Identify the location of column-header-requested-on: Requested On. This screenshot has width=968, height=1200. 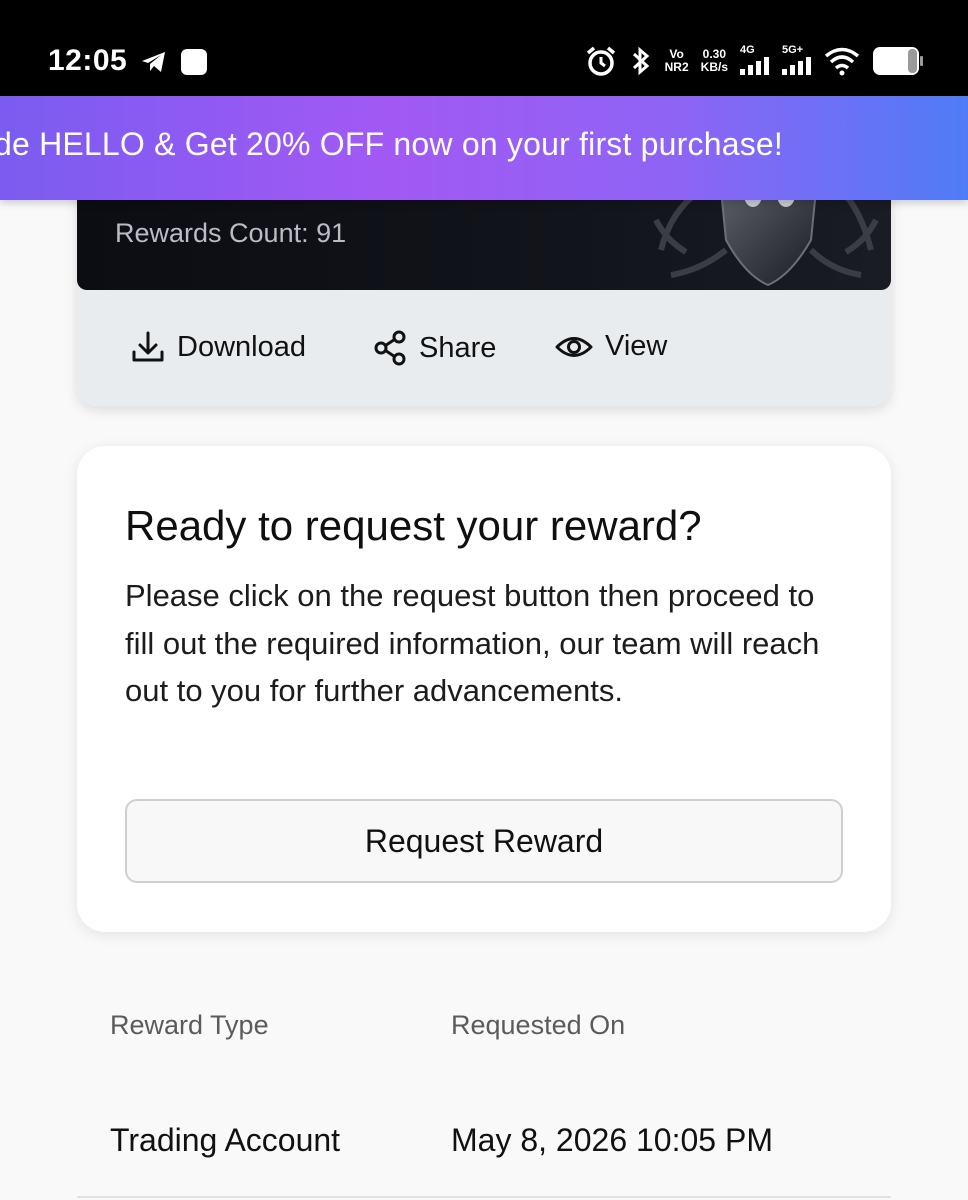
(538, 1025).